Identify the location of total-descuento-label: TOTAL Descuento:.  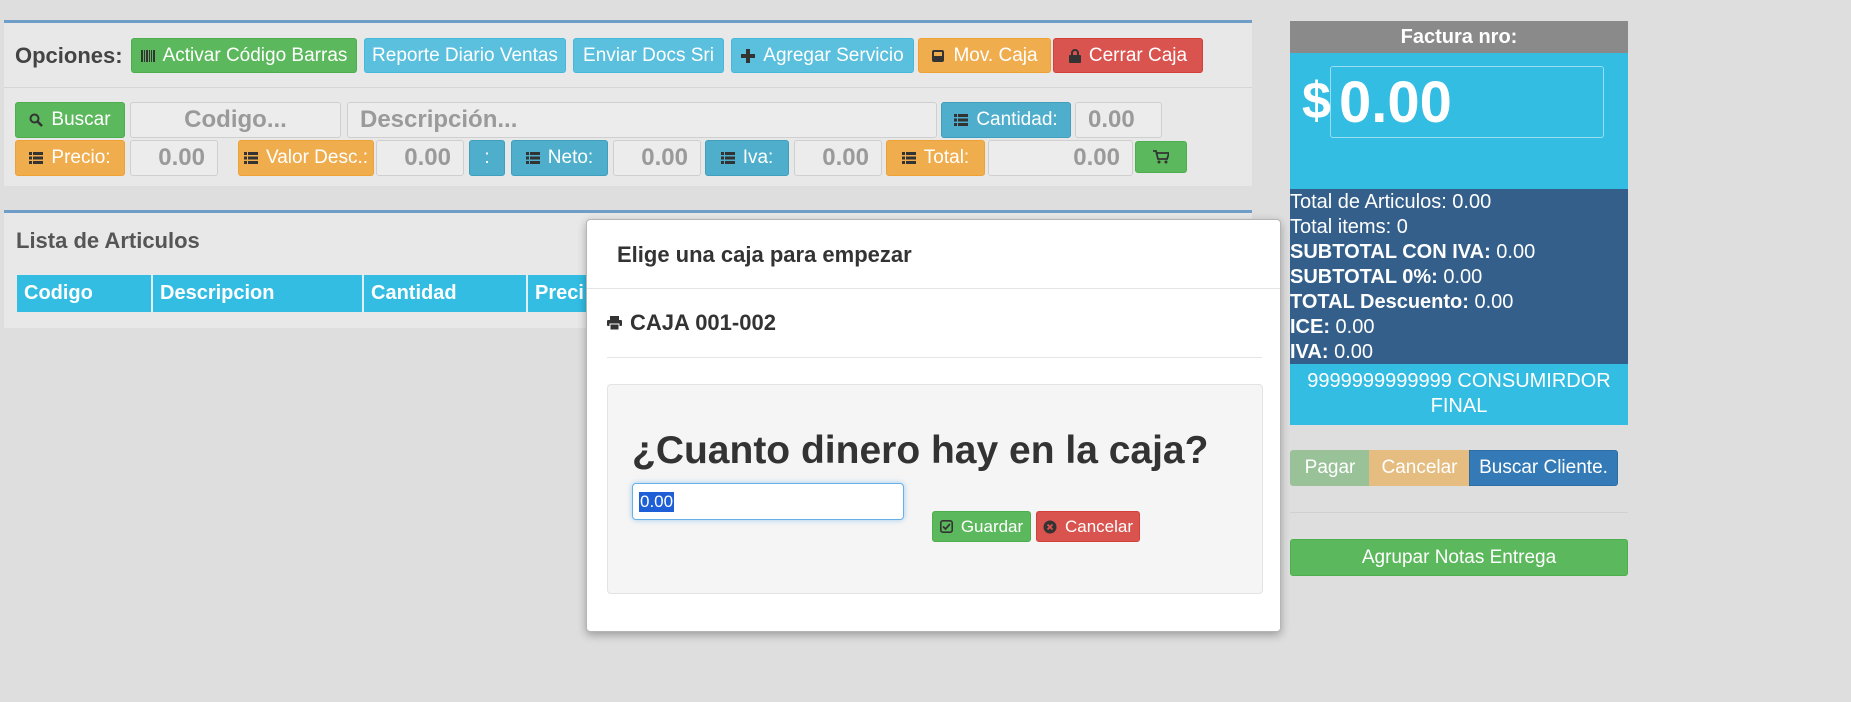
(1379, 302).